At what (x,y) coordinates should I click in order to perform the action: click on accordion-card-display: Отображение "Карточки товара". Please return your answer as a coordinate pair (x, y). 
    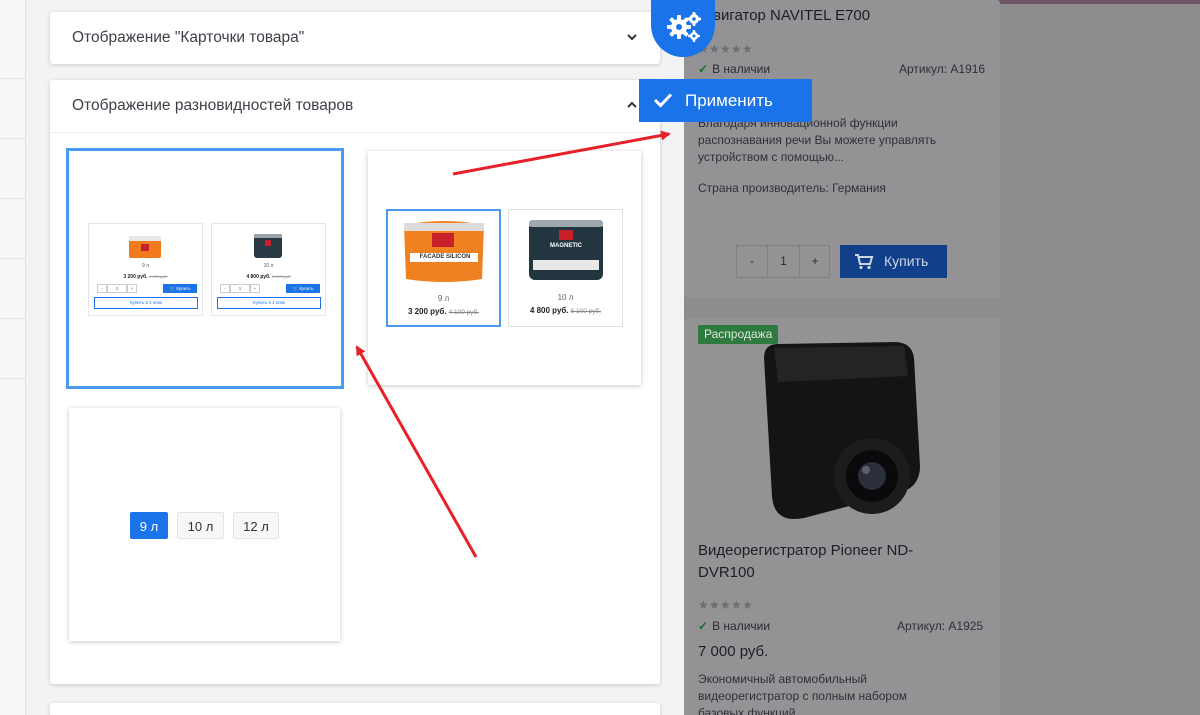
    Looking at the image, I should click on (355, 38).